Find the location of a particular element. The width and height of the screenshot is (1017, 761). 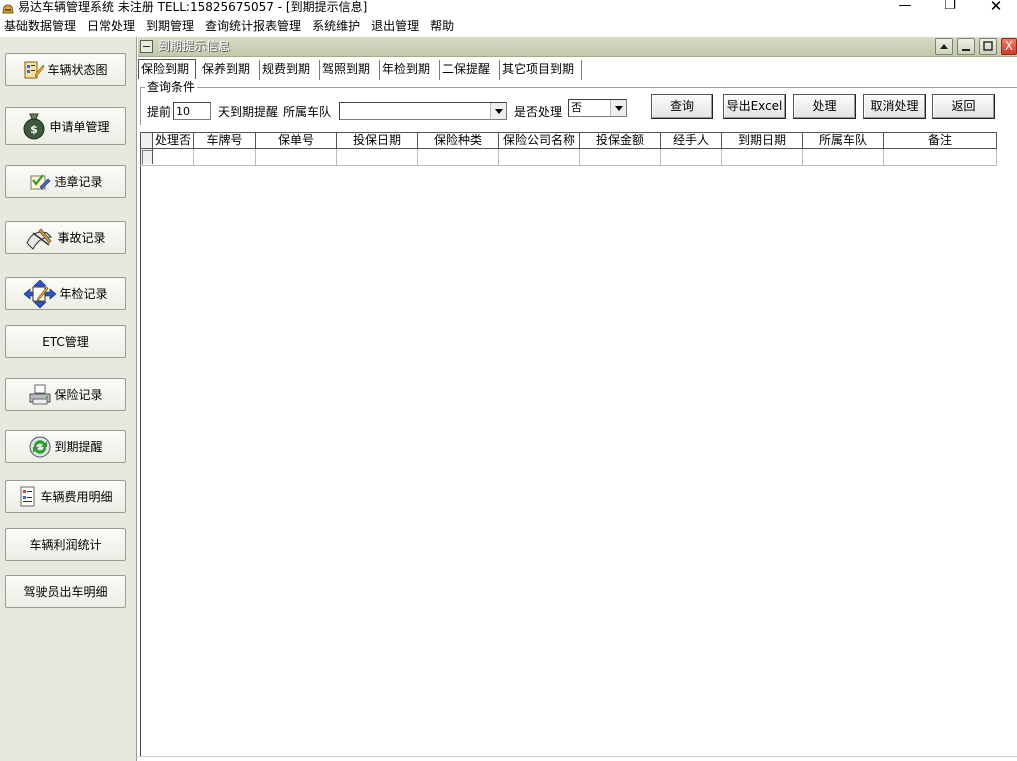

money-bag-icon: $ is located at coordinates (34, 126).